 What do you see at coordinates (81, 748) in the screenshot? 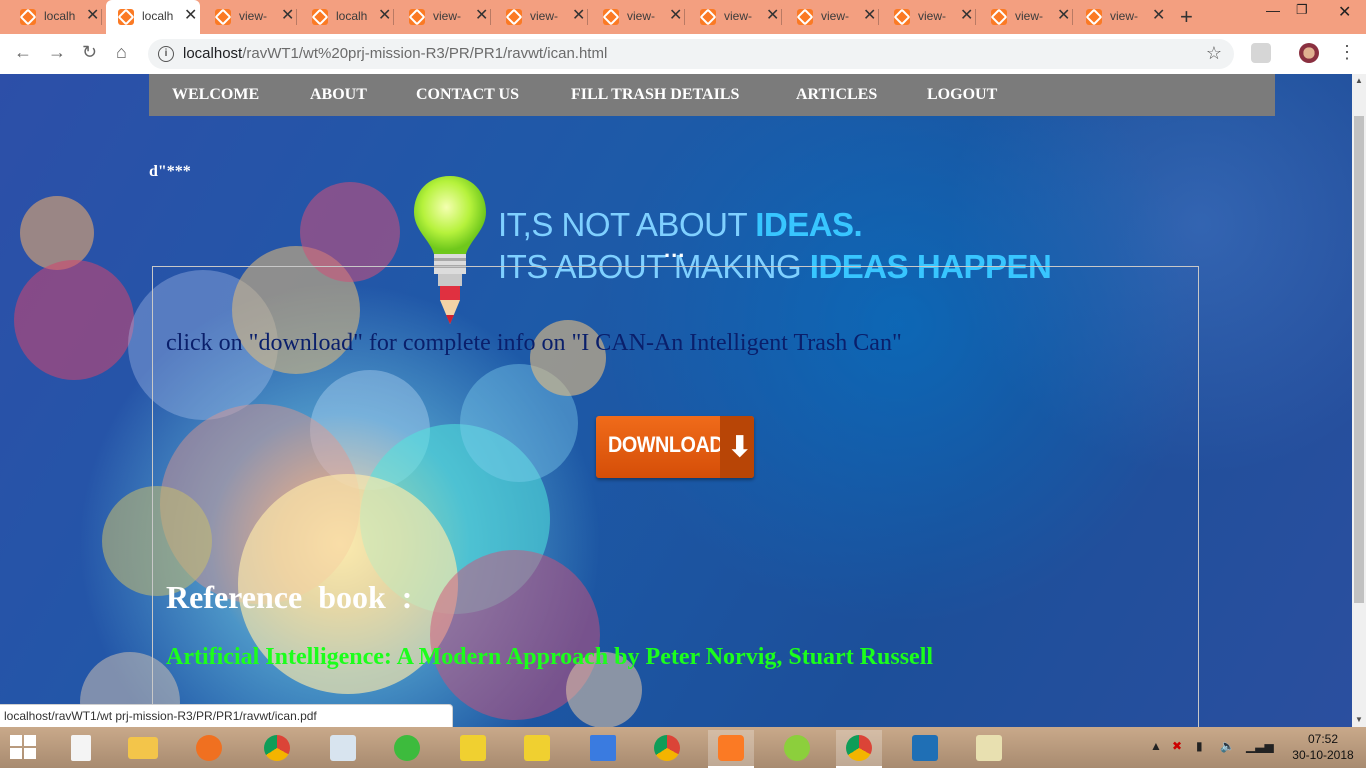
I see `file-icon` at bounding box center [81, 748].